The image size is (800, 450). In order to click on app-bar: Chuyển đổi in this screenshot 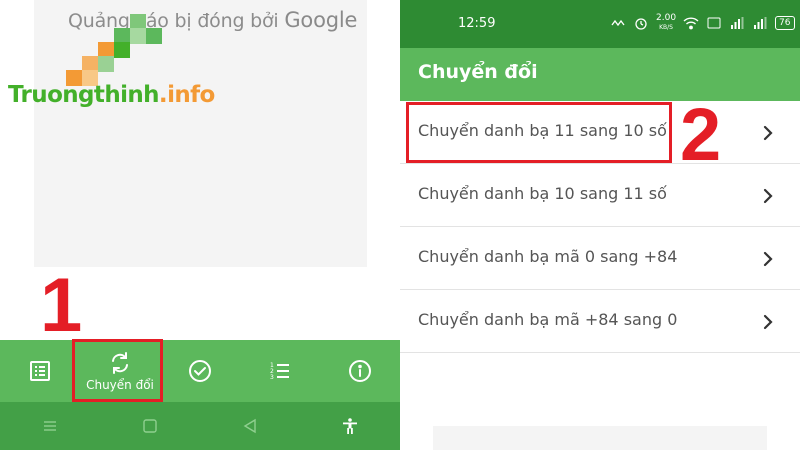, I will do `click(600, 74)`.